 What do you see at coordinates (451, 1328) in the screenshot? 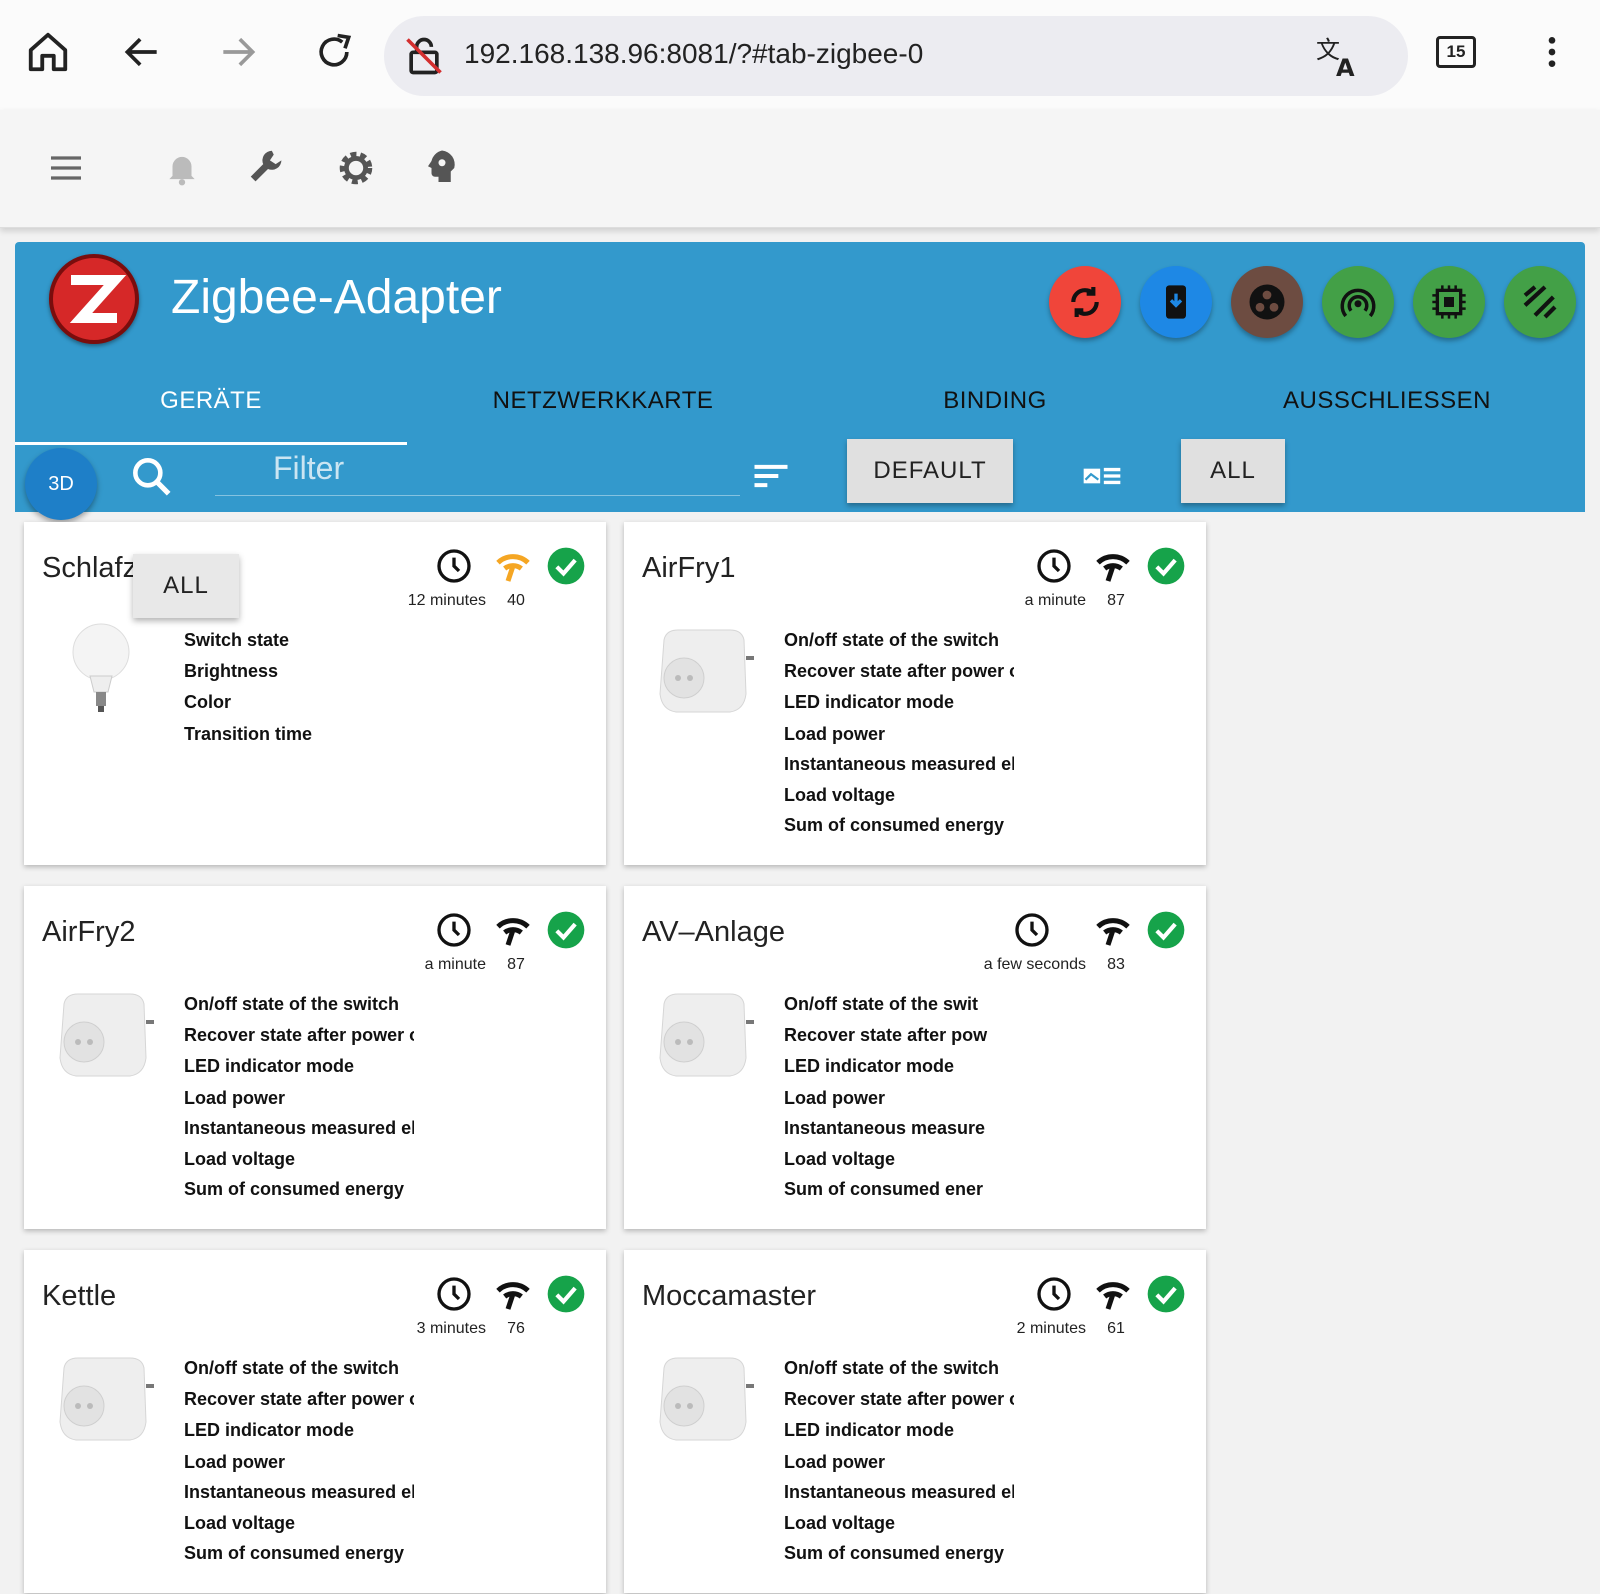
I see `last-seen-text: 3 minutes` at bounding box center [451, 1328].